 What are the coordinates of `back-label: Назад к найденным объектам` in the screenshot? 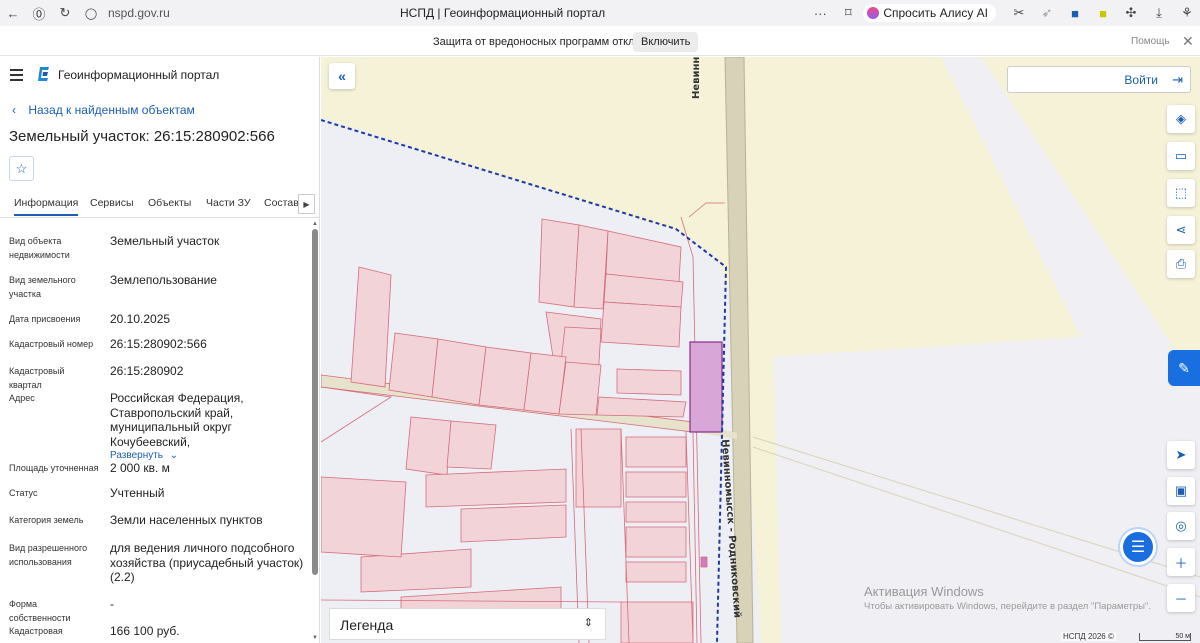 It's located at (111, 110).